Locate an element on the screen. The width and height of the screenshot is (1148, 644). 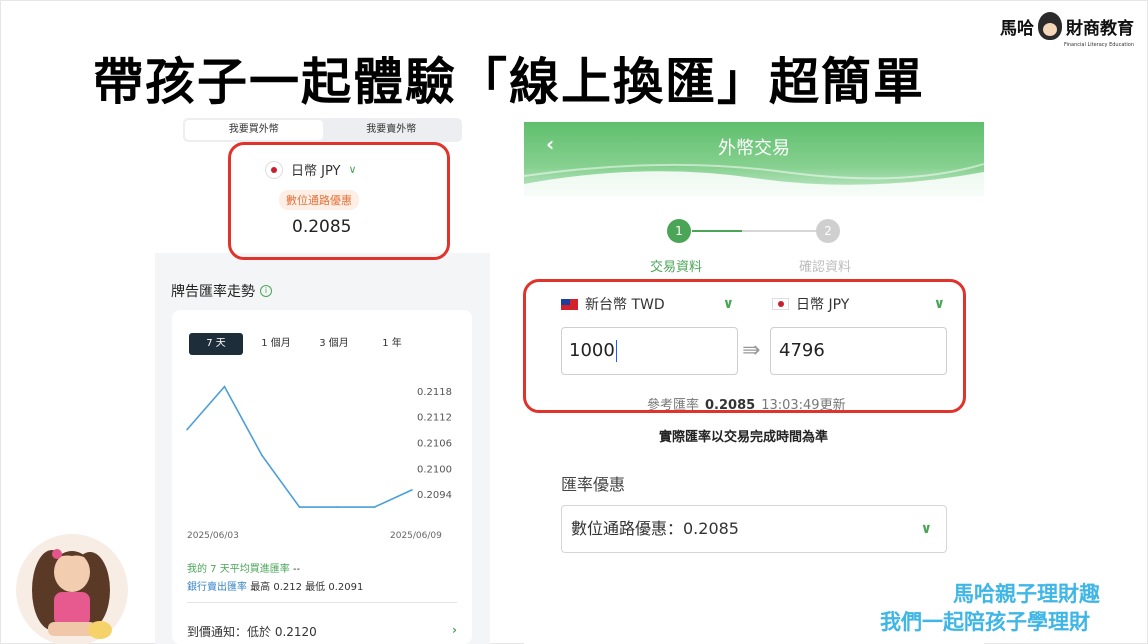
step-1-label: 交易資料 is located at coordinates (676, 267).